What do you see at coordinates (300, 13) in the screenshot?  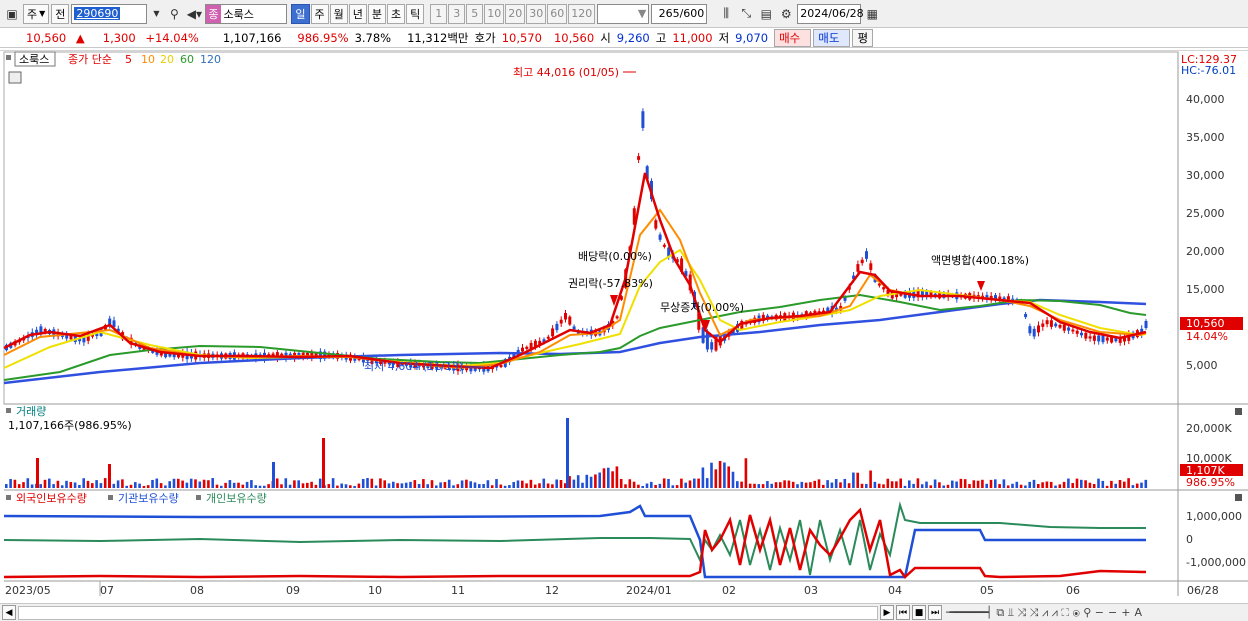 I see `period-day-button: 일` at bounding box center [300, 13].